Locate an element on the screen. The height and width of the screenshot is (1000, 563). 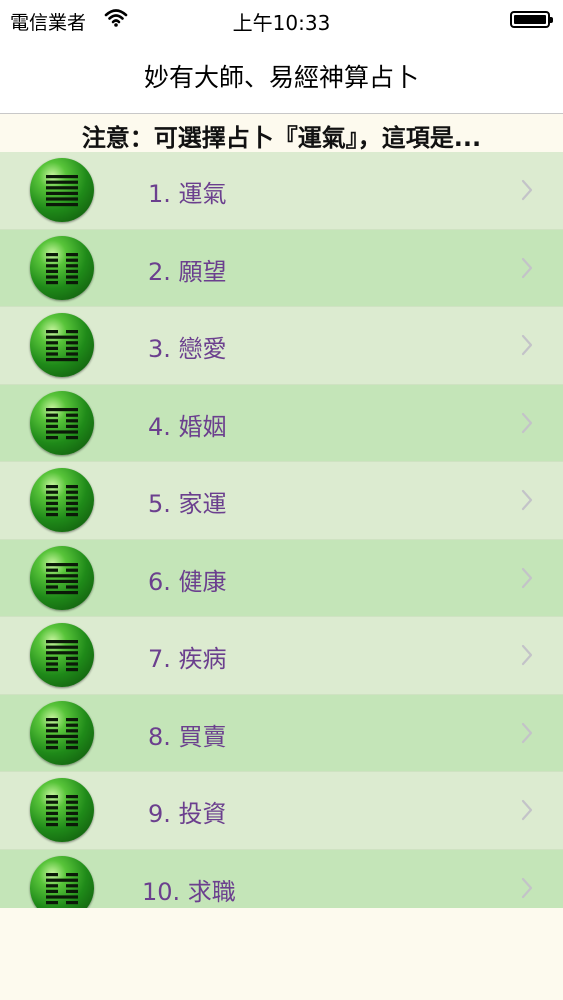
list-item-label: 1. 運氣 is located at coordinates (187, 194).